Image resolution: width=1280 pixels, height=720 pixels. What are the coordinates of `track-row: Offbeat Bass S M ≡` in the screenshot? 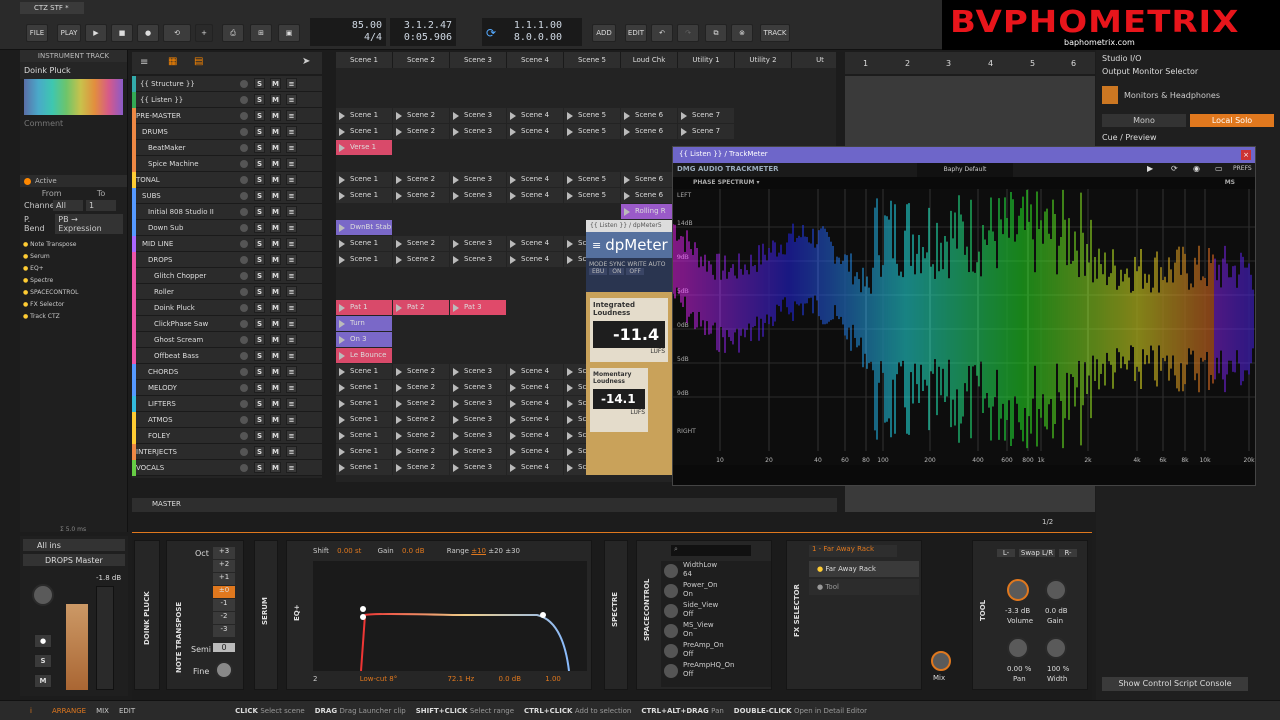 It's located at (227, 356).